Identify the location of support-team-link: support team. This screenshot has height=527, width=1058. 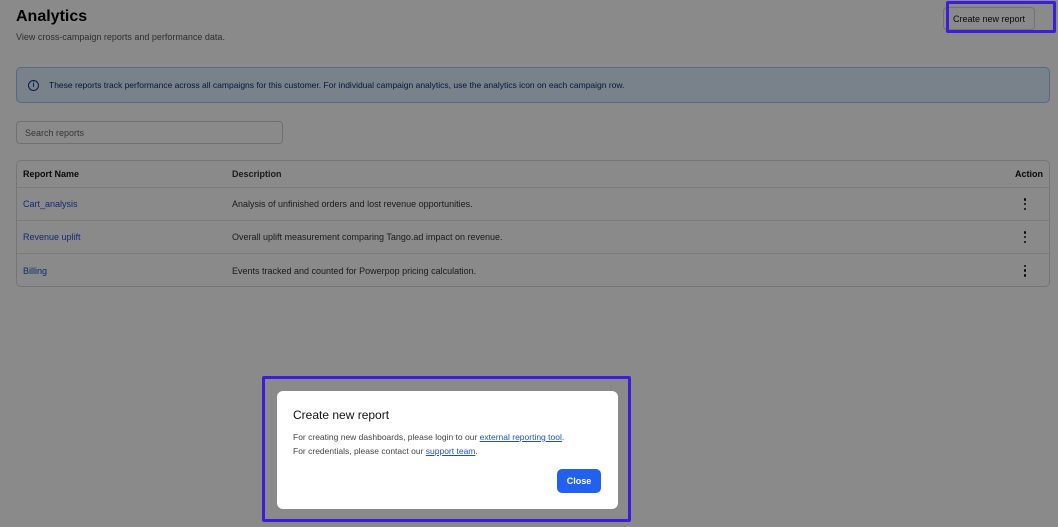
(451, 451).